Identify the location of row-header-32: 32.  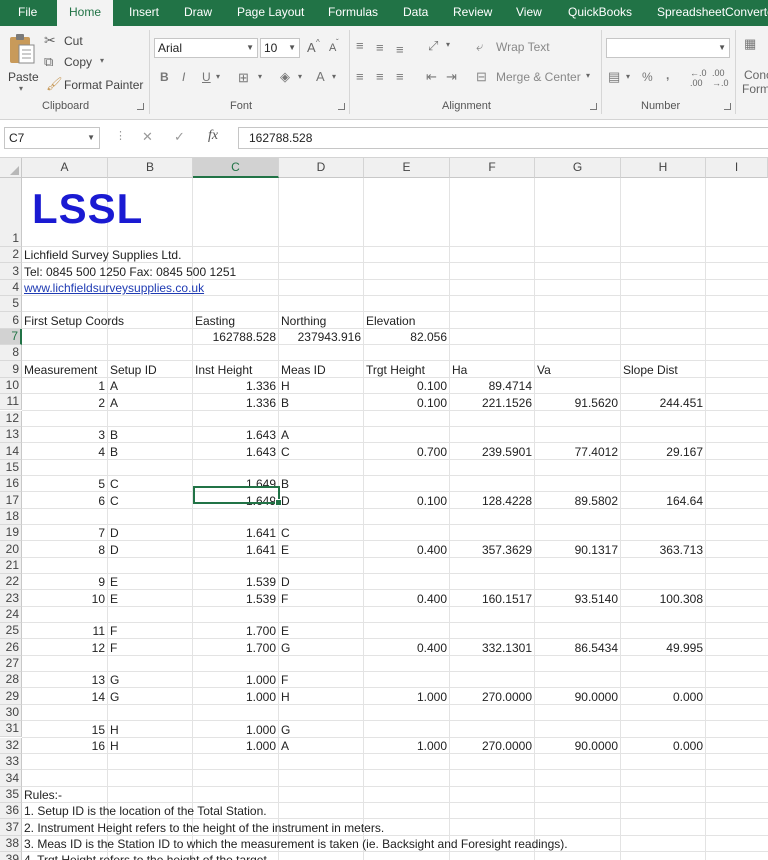
(11, 745).